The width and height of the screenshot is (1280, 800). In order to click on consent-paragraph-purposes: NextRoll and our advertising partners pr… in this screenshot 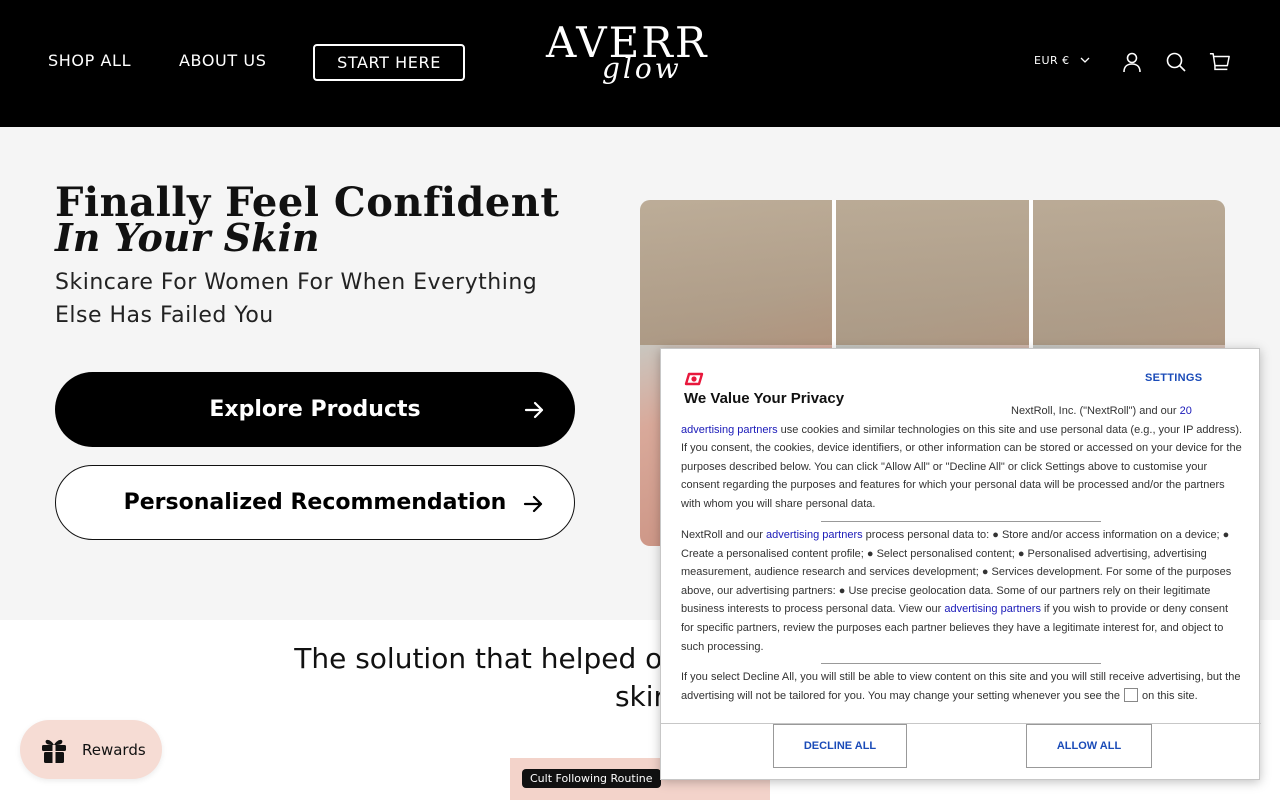, I will do `click(956, 591)`.